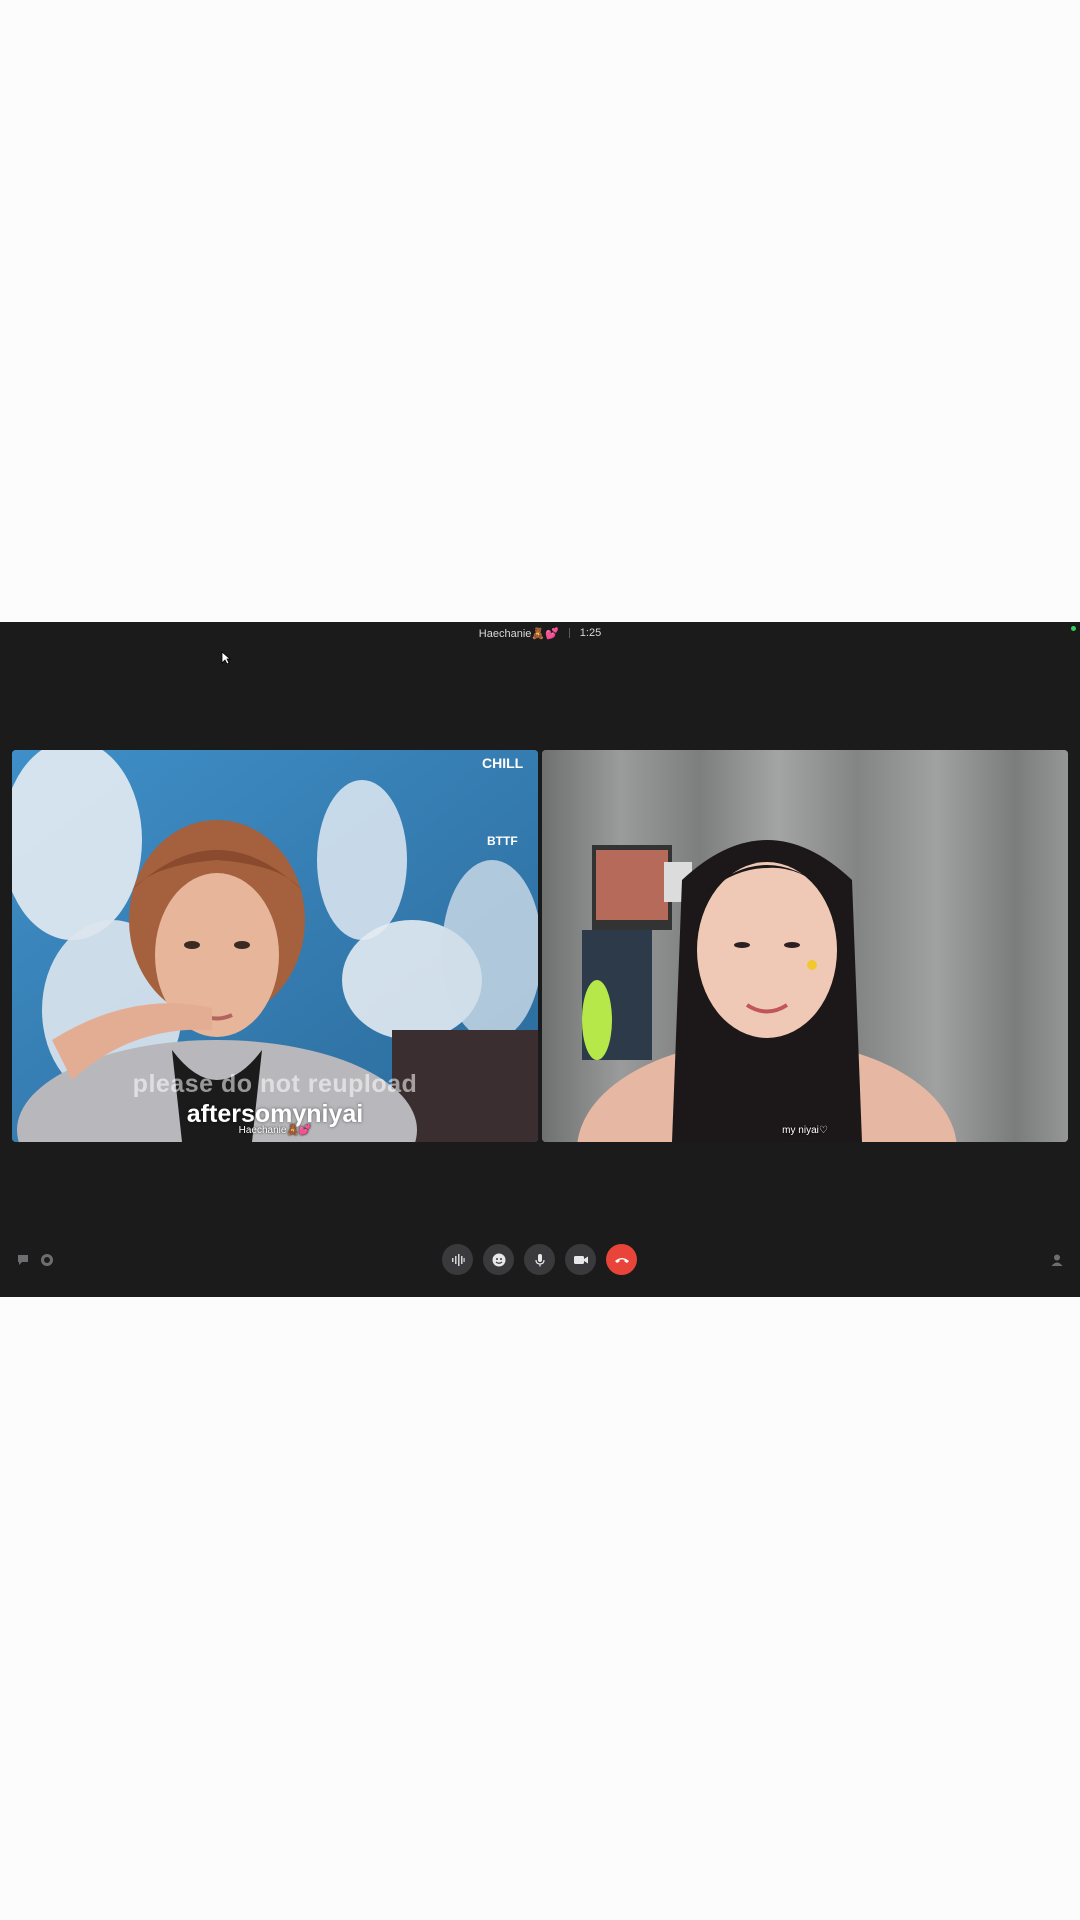  I want to click on call-contact-name: Haechanie🧸💕, so click(518, 633).